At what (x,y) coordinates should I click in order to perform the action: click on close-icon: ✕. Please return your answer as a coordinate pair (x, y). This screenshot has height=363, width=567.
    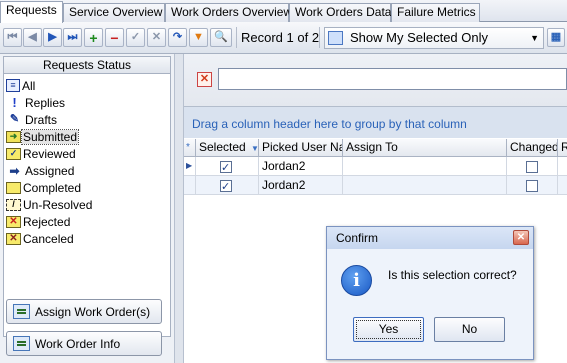
    Looking at the image, I should click on (521, 237).